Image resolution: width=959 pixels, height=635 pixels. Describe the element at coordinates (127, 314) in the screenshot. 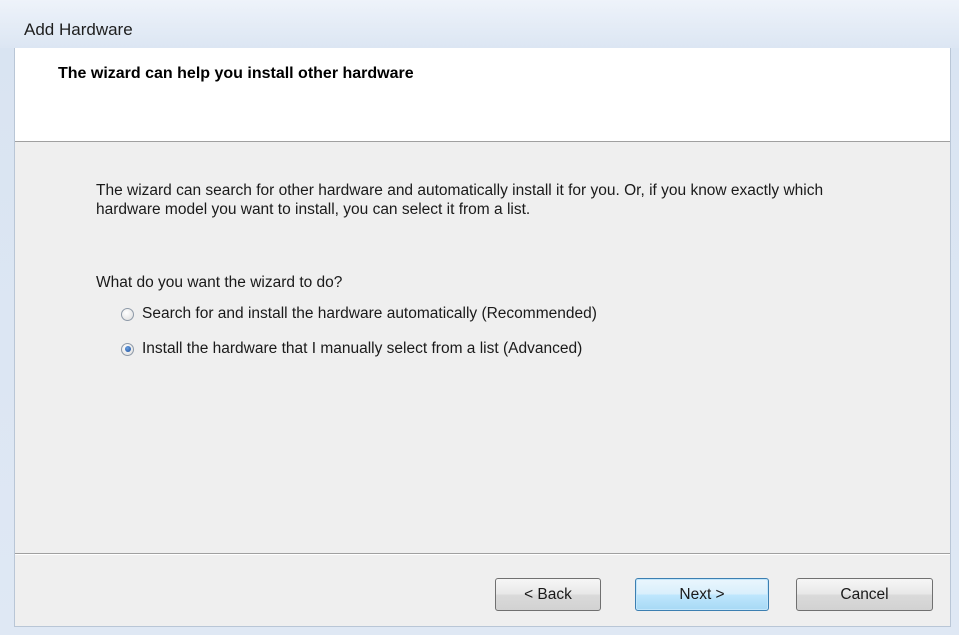

I see `radio-button-unchecked` at that location.